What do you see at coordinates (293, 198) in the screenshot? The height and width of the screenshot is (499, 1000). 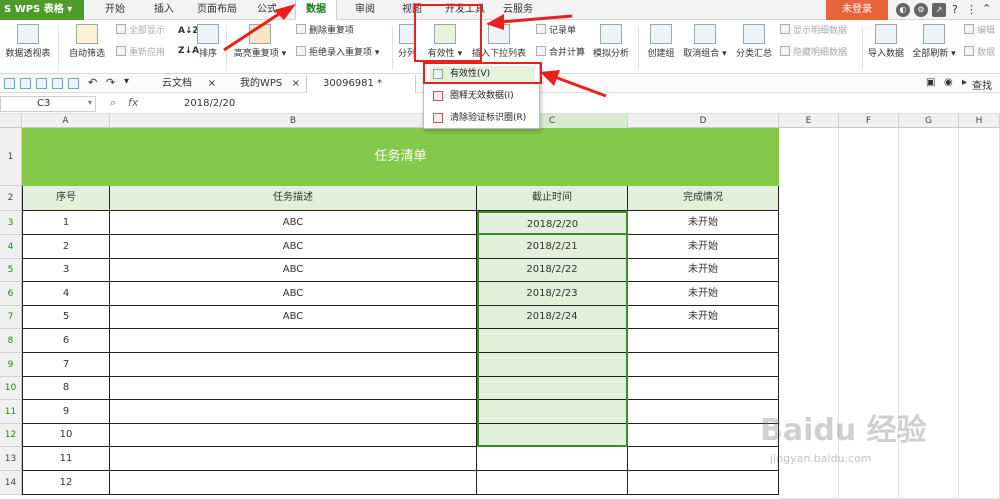 I see `header-cell: 任务描述` at bounding box center [293, 198].